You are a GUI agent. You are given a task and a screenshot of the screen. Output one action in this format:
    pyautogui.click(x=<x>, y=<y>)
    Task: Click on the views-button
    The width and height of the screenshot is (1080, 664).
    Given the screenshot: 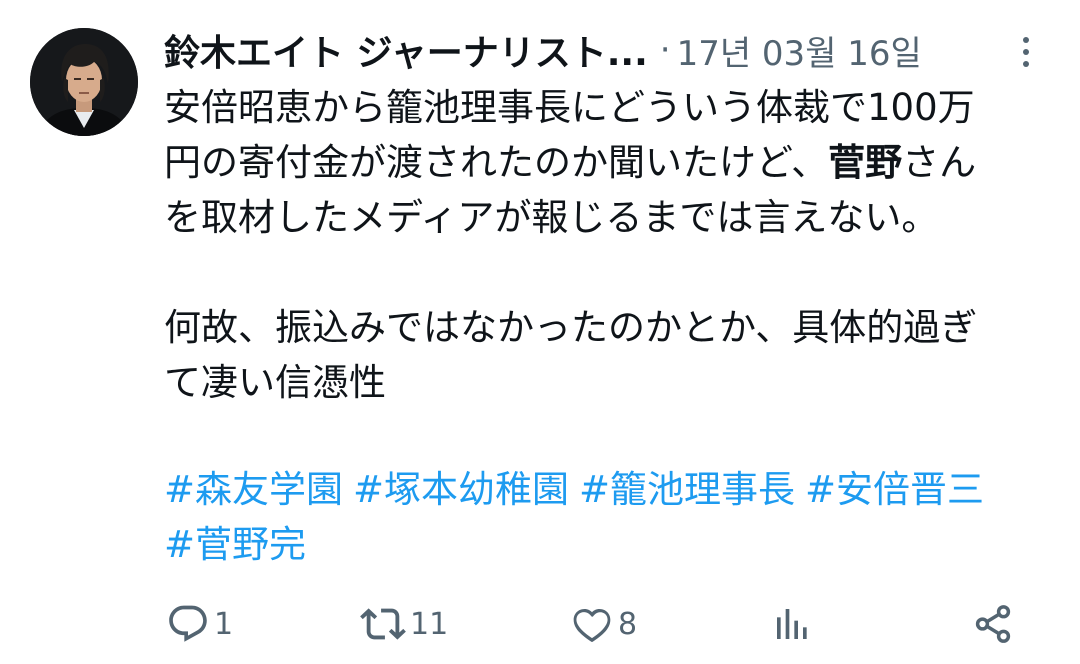 What is the action you would take?
    pyautogui.click(x=792, y=624)
    